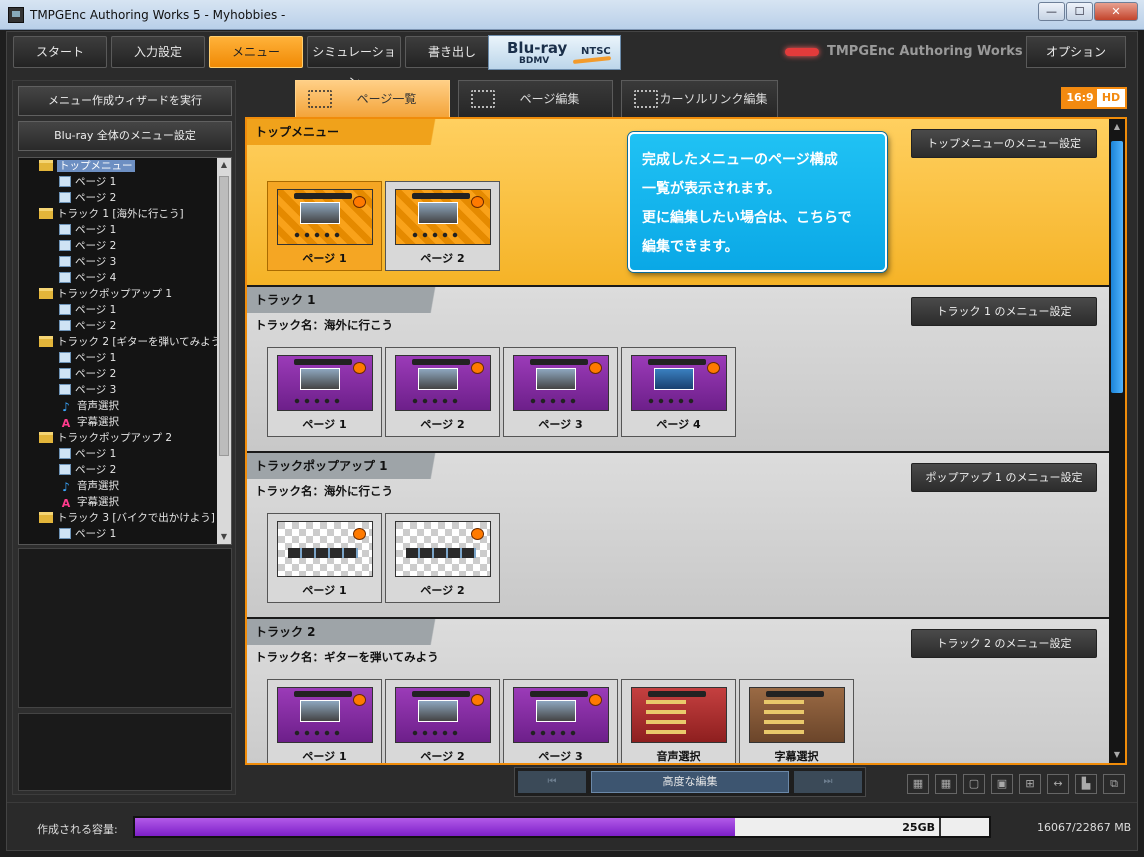  Describe the element at coordinates (1002, 784) in the screenshot. I see `frame-icon: ▣` at that location.